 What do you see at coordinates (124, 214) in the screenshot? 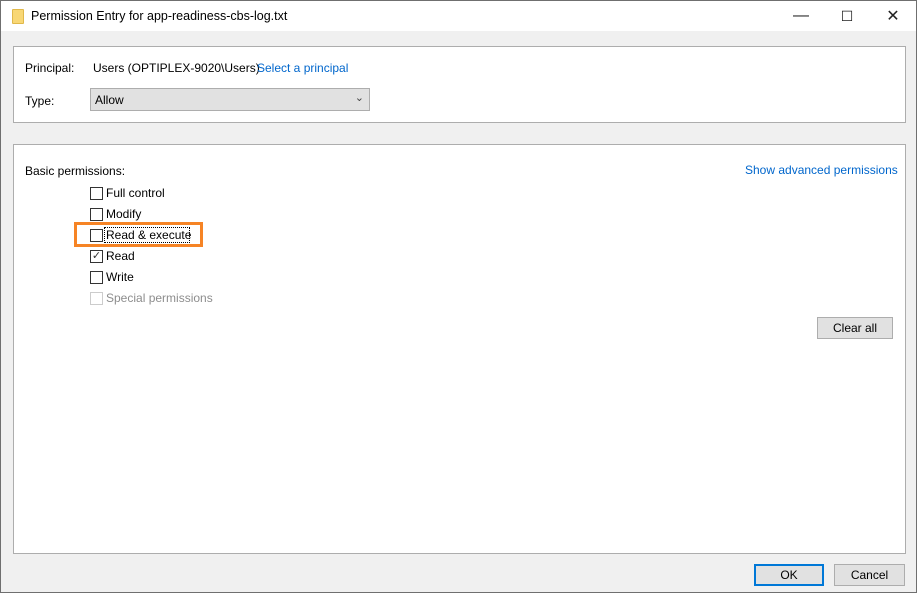
I see `permission-label: Modify` at bounding box center [124, 214].